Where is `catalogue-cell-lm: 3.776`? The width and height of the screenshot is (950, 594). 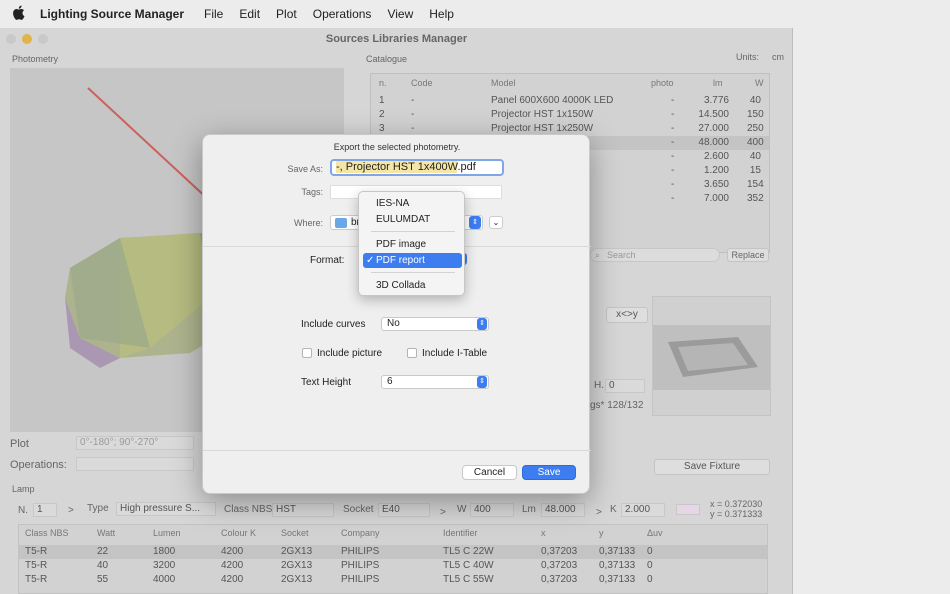 catalogue-cell-lm: 3.776 is located at coordinates (716, 100).